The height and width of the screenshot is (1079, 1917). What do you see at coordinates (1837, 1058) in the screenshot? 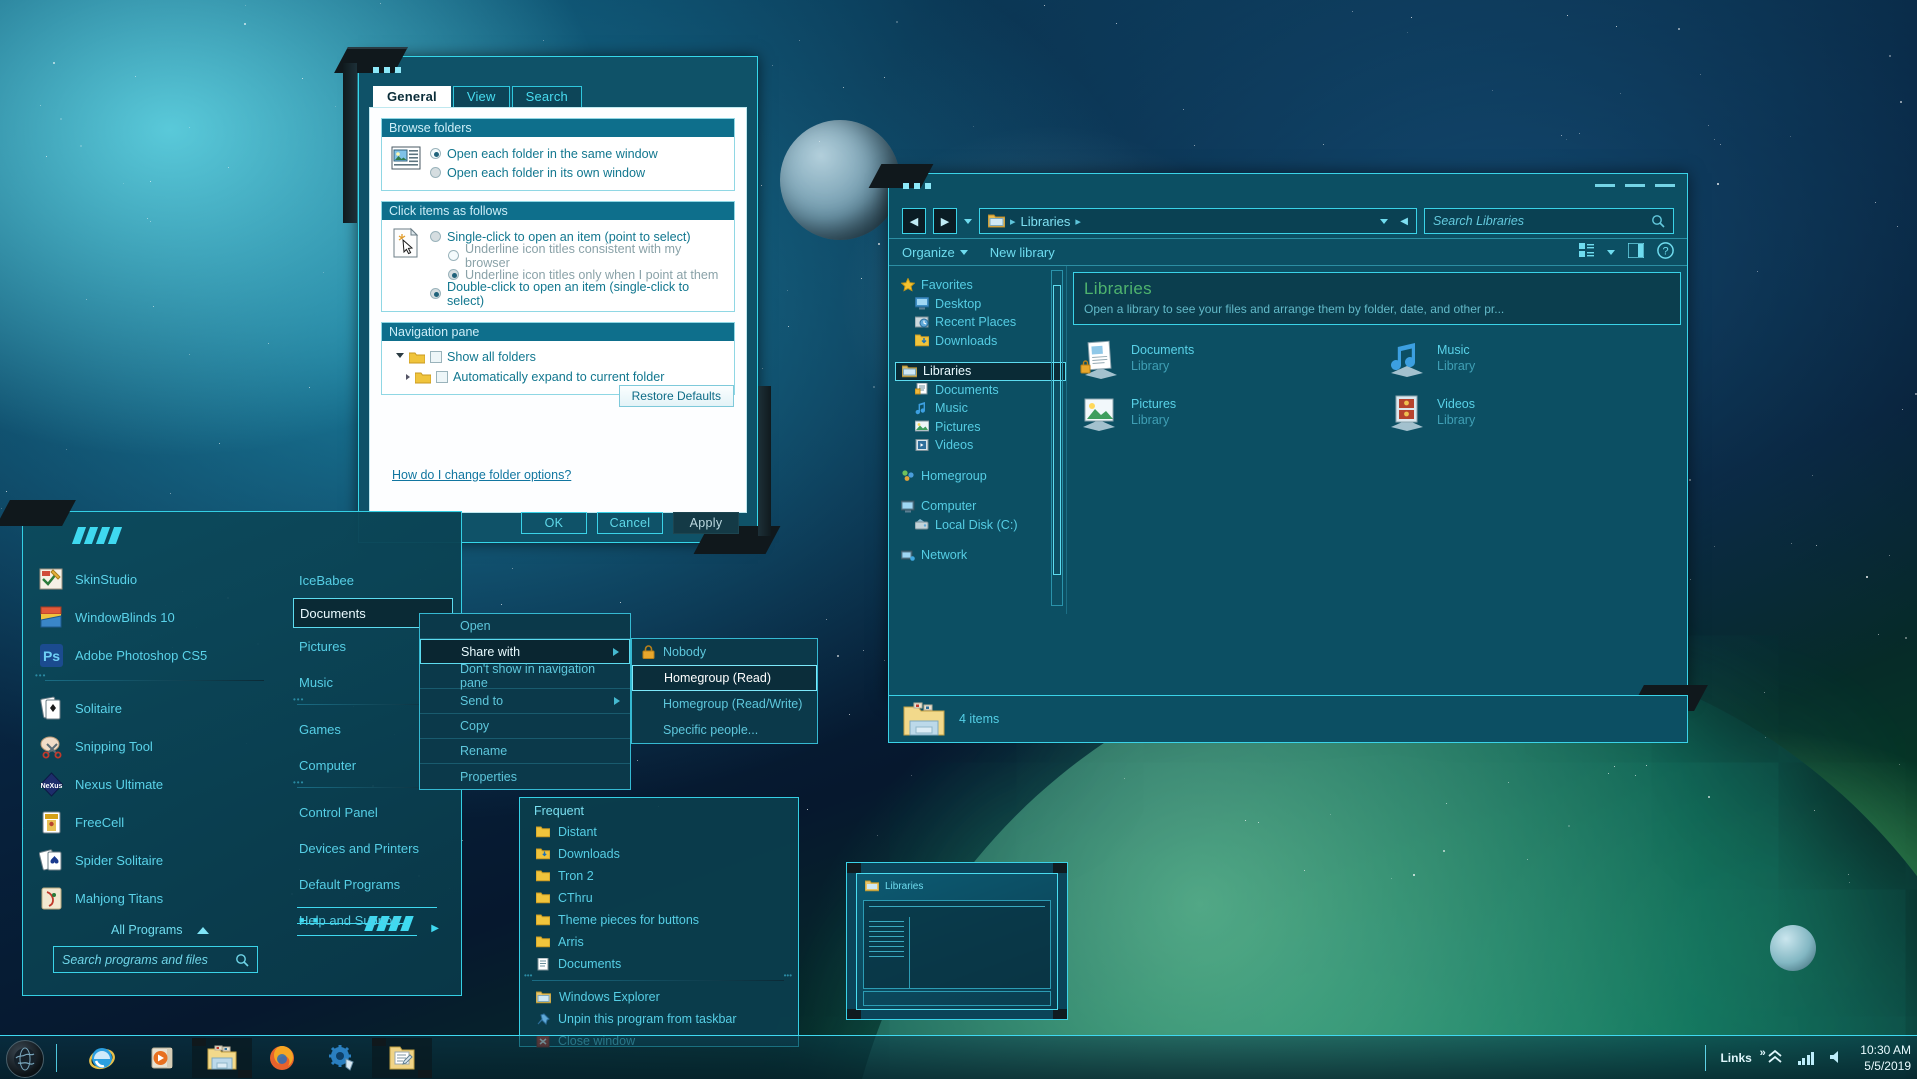
I see `speaker-icon` at bounding box center [1837, 1058].